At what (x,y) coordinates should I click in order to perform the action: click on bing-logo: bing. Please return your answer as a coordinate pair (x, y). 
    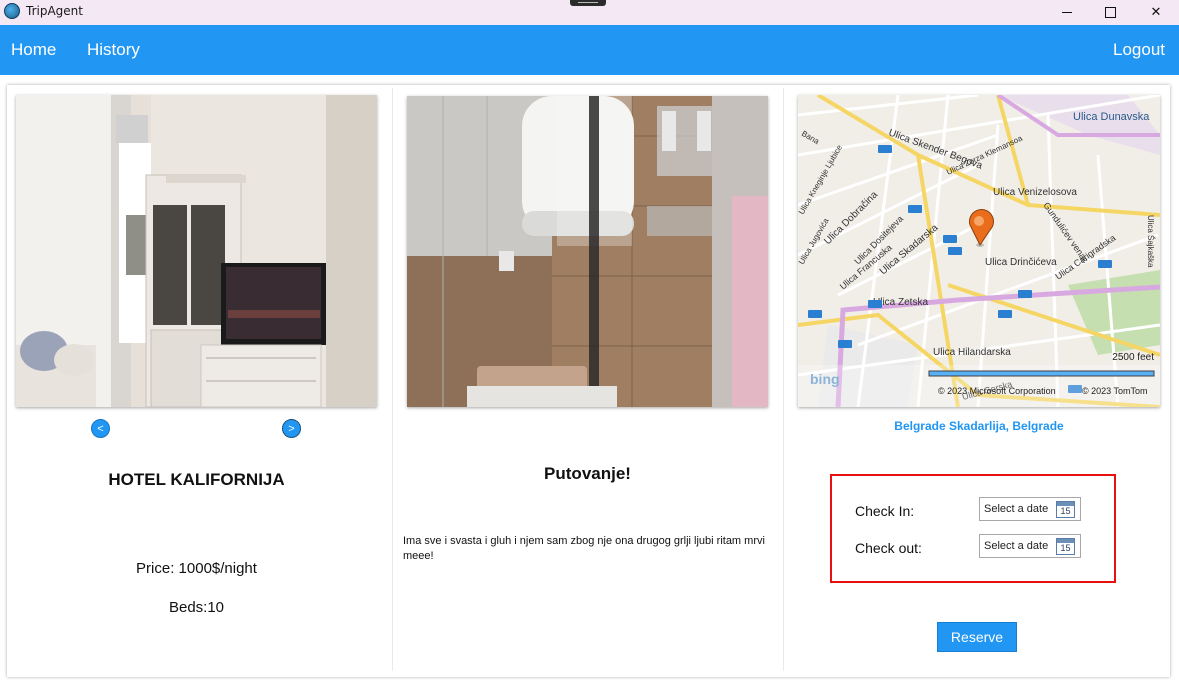
    Looking at the image, I should click on (825, 379).